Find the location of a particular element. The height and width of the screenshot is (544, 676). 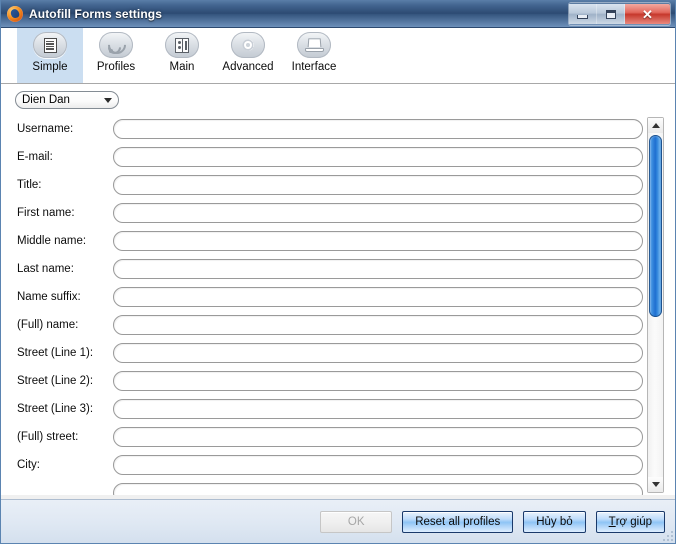

field-label: Middle name: is located at coordinates (52, 241).